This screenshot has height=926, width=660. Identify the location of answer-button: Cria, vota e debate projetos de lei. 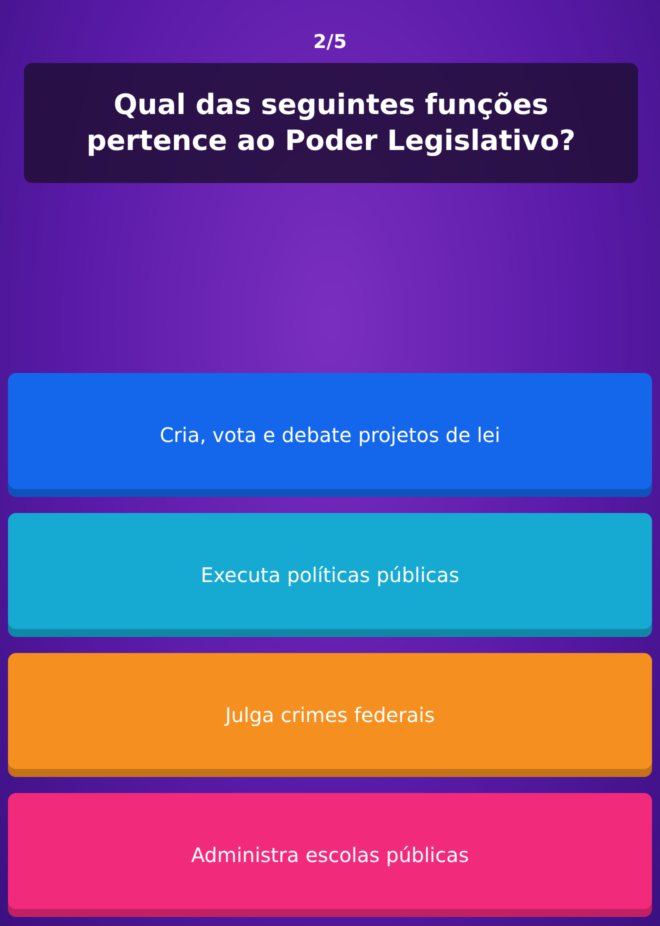
(330, 435).